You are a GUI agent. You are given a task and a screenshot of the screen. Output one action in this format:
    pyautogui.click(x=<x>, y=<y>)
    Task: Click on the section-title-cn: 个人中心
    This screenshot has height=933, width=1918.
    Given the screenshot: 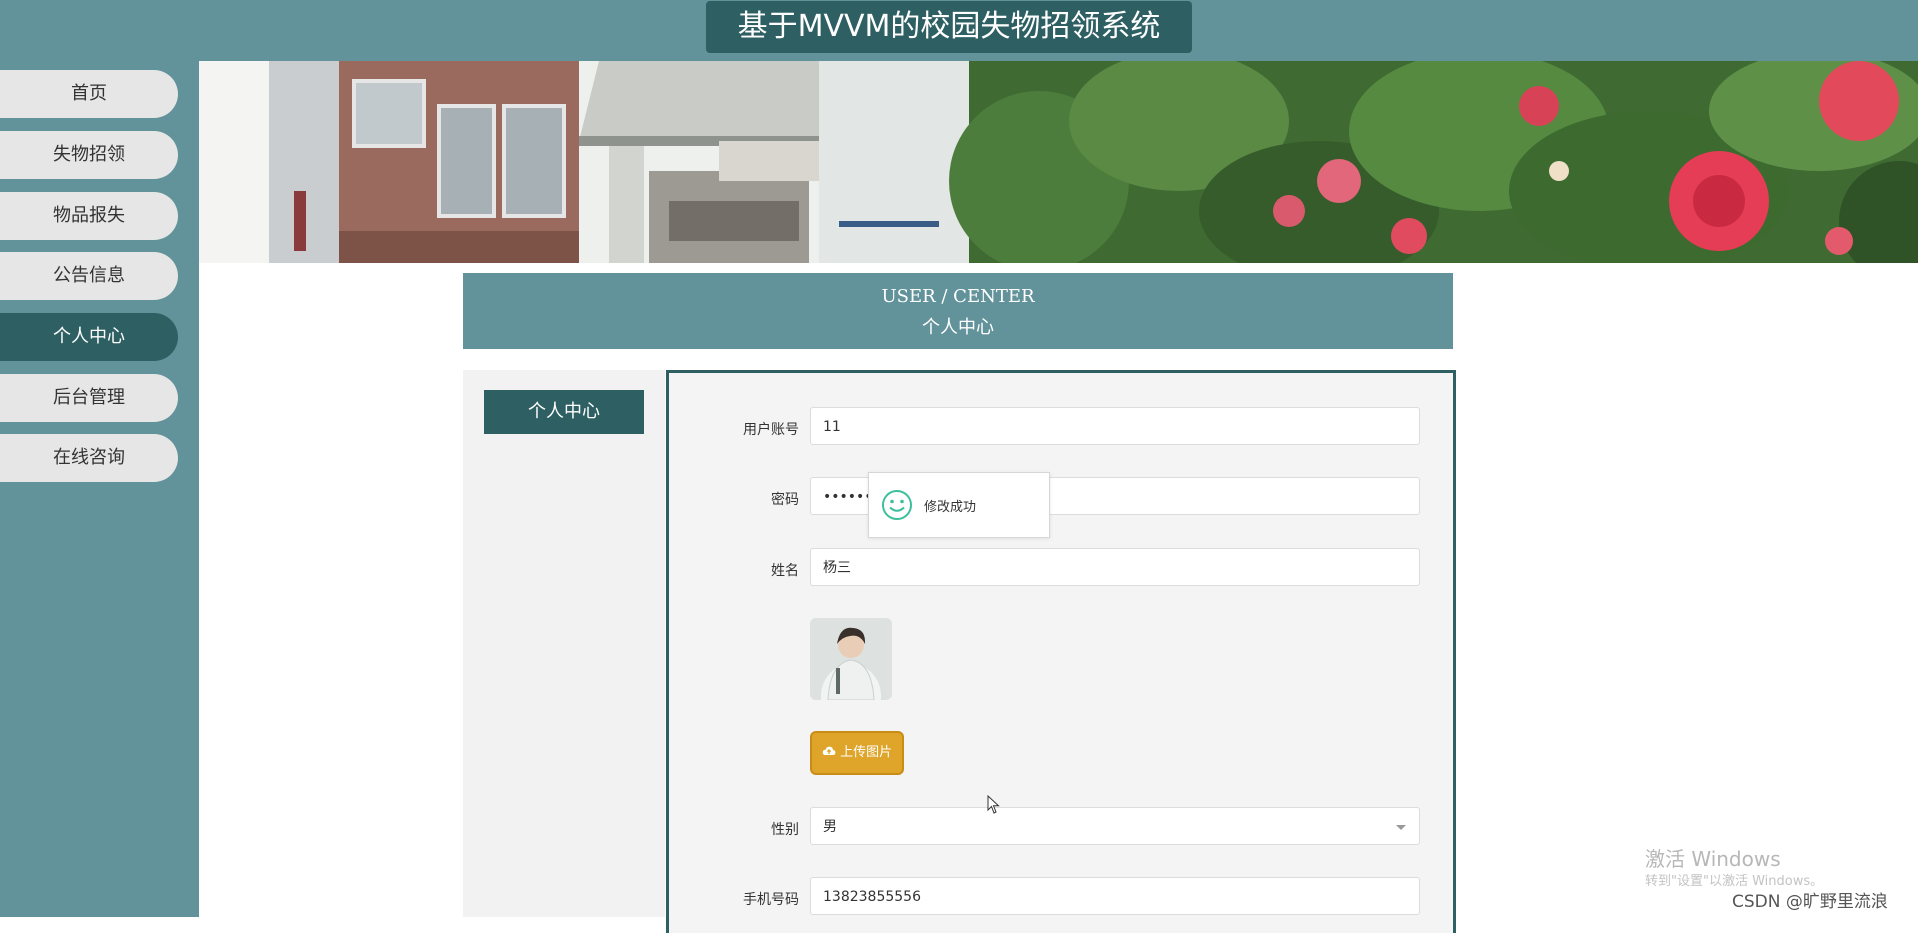 What is the action you would take?
    pyautogui.click(x=958, y=327)
    